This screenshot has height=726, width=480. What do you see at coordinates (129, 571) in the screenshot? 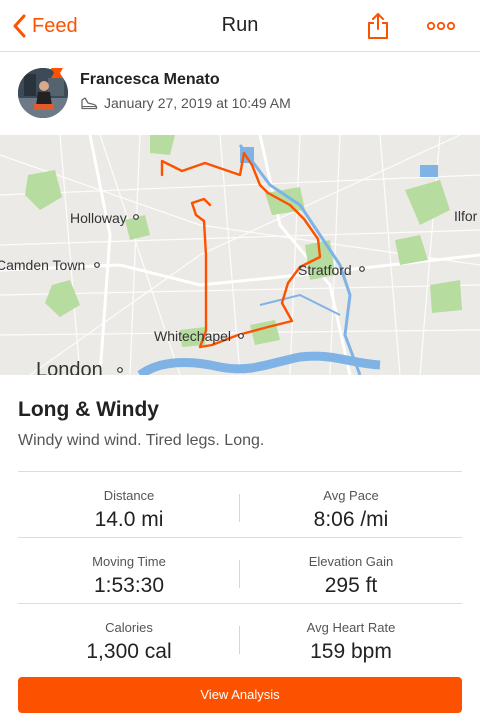
I see `stat-moving-time: Moving Time 1:53:30` at bounding box center [129, 571].